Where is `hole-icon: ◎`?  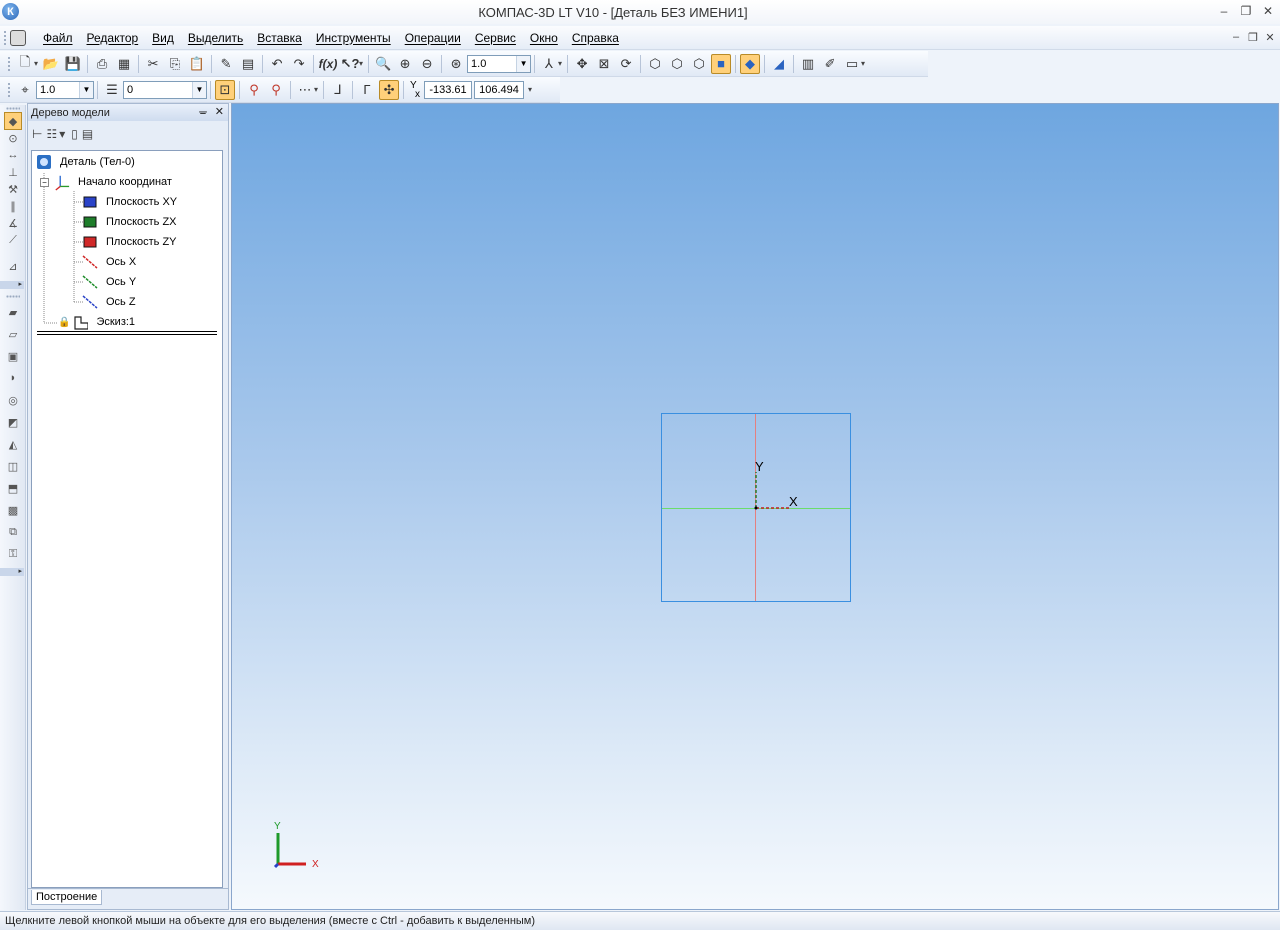
hole-icon: ◎ is located at coordinates (13, 400).